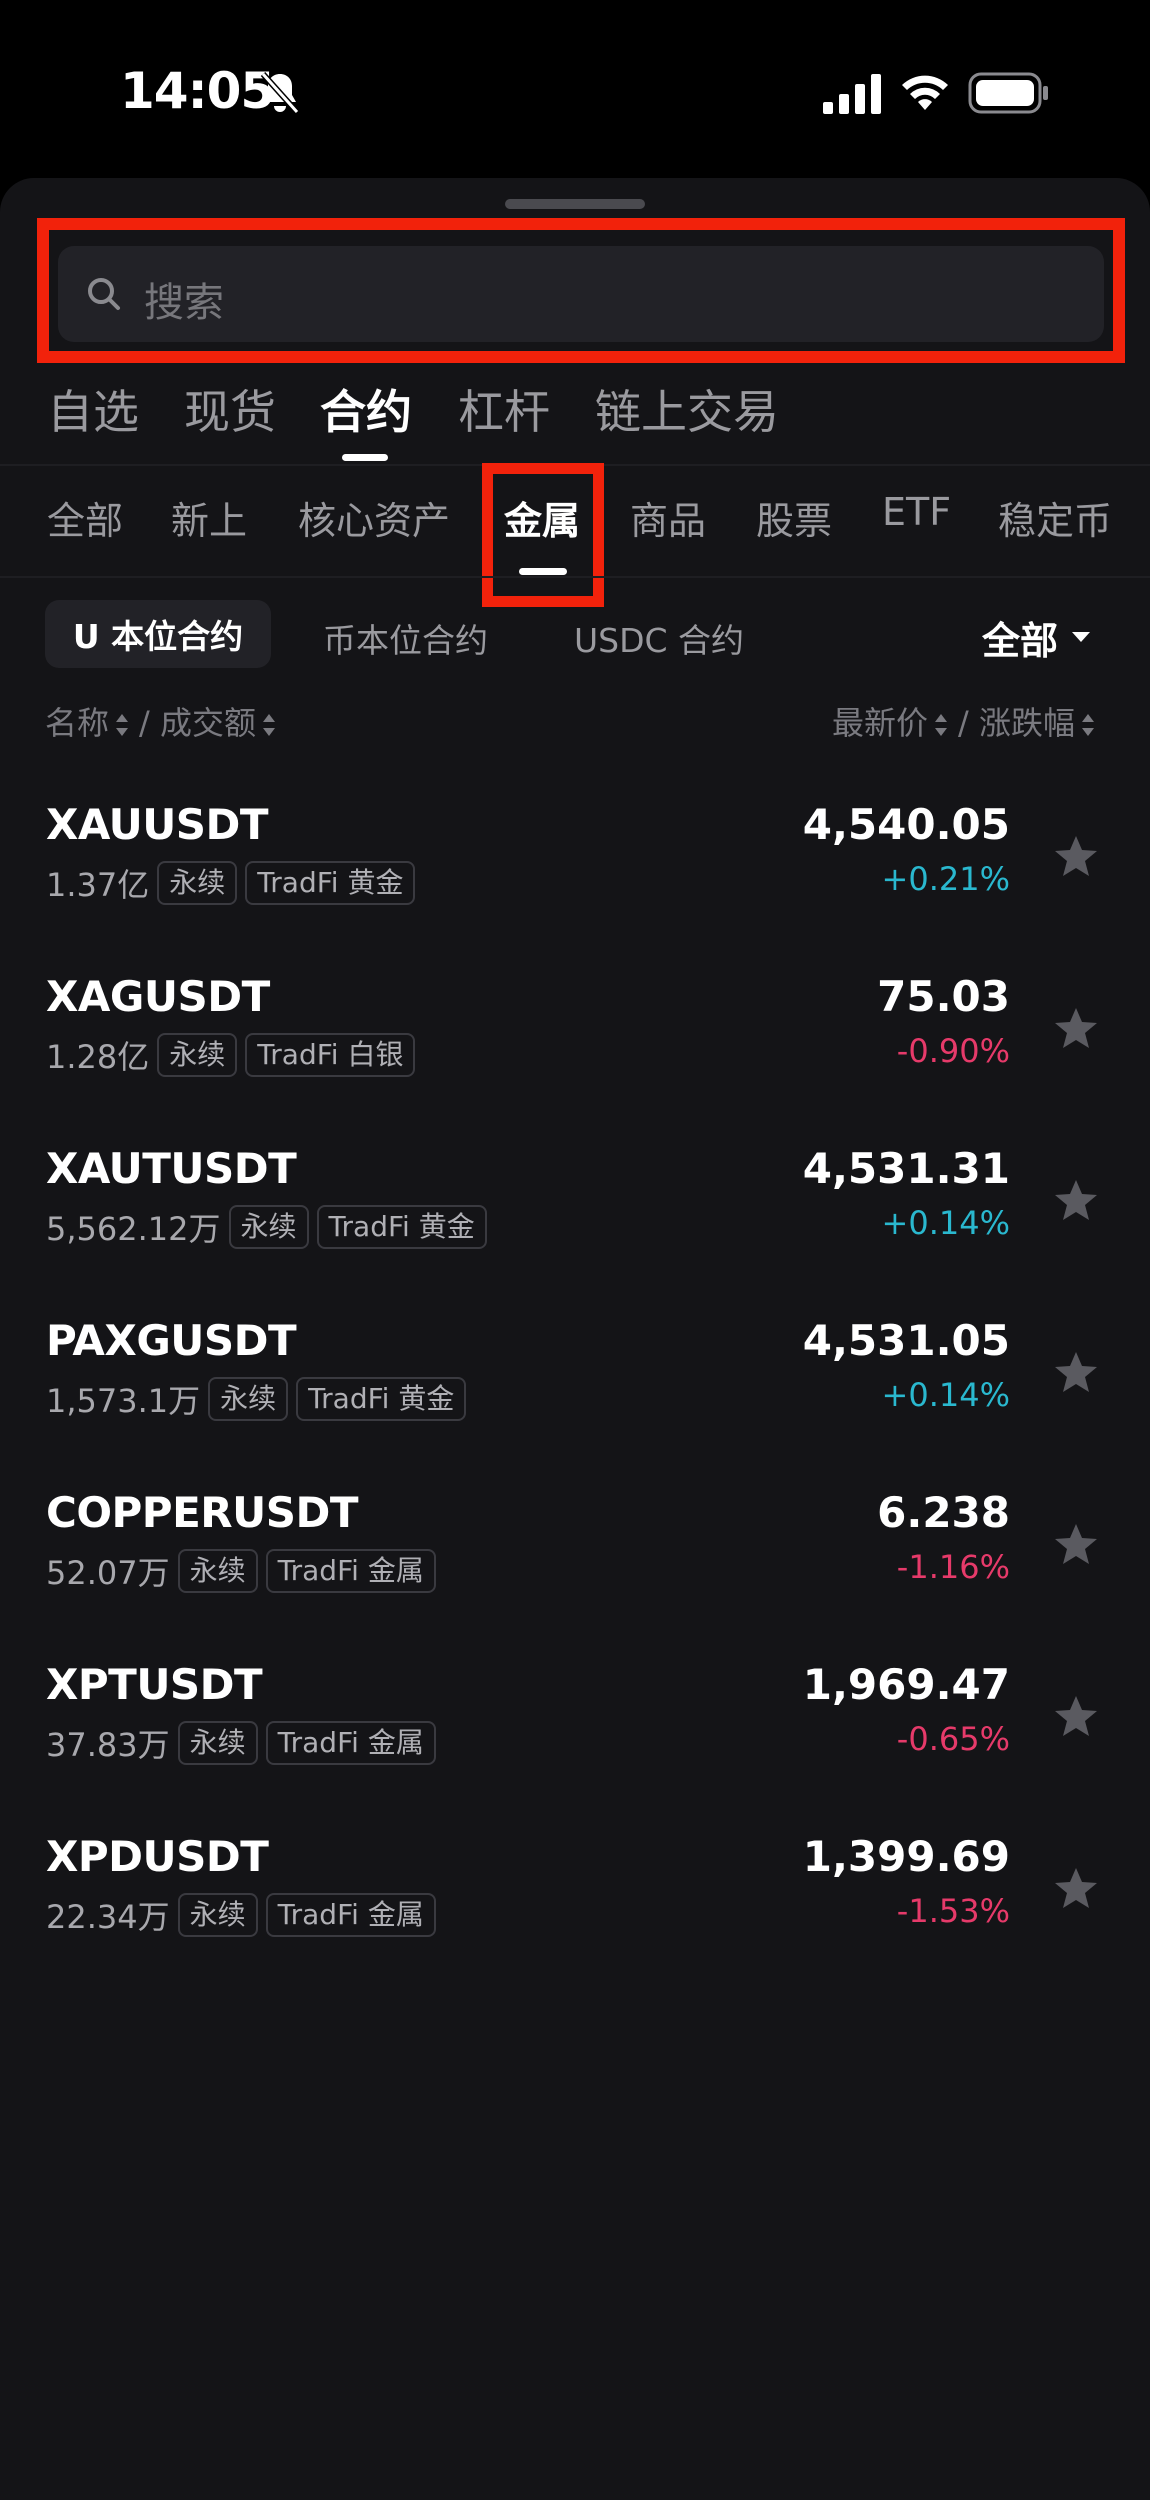 The image size is (1150, 2500). Describe the element at coordinates (953, 1739) in the screenshot. I see `price-change: -0.65%` at that location.